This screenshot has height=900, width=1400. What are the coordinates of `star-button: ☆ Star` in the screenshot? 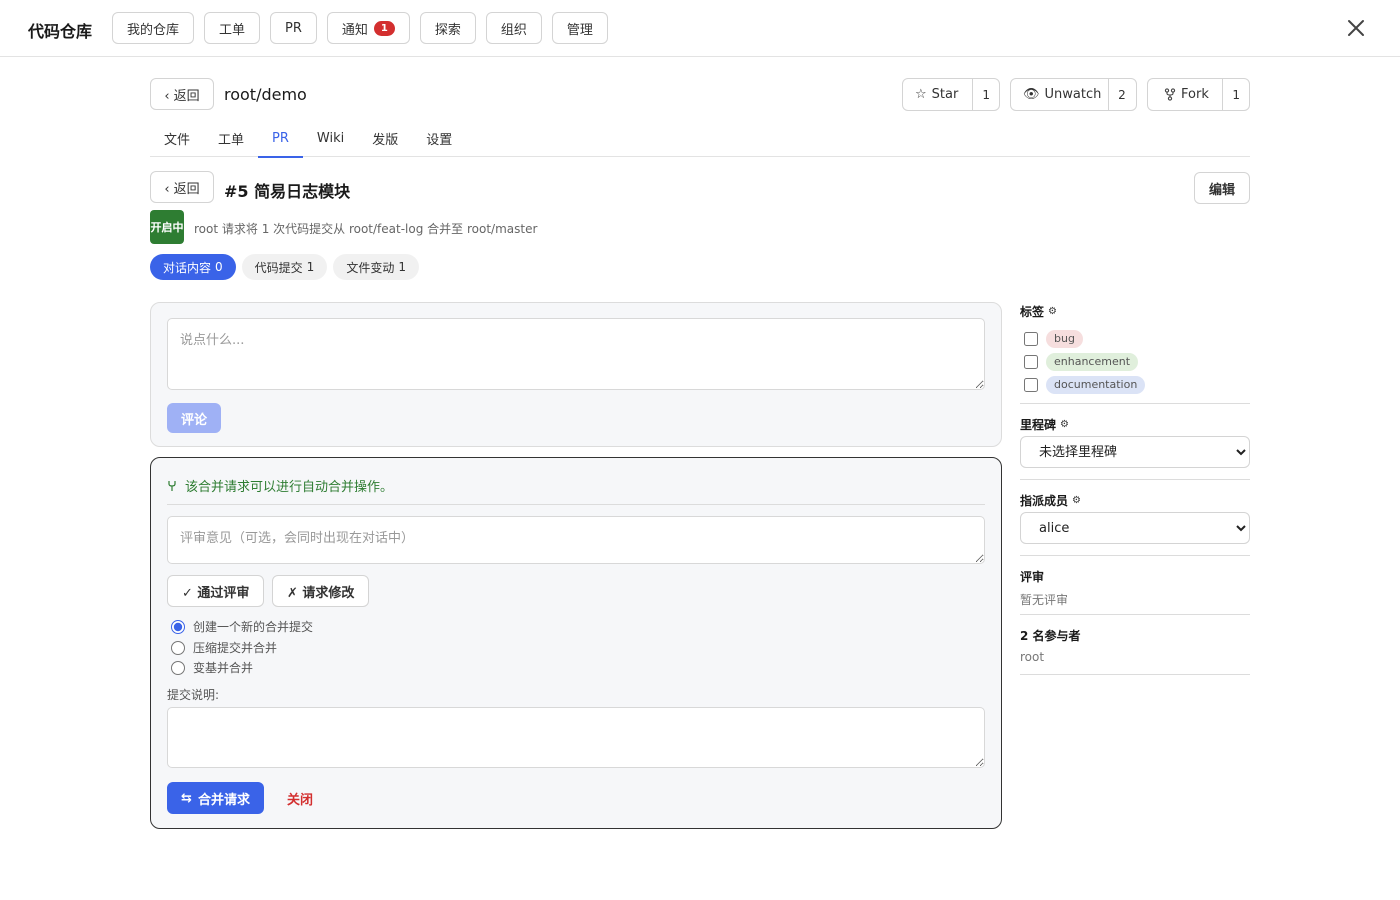 It's located at (938, 94).